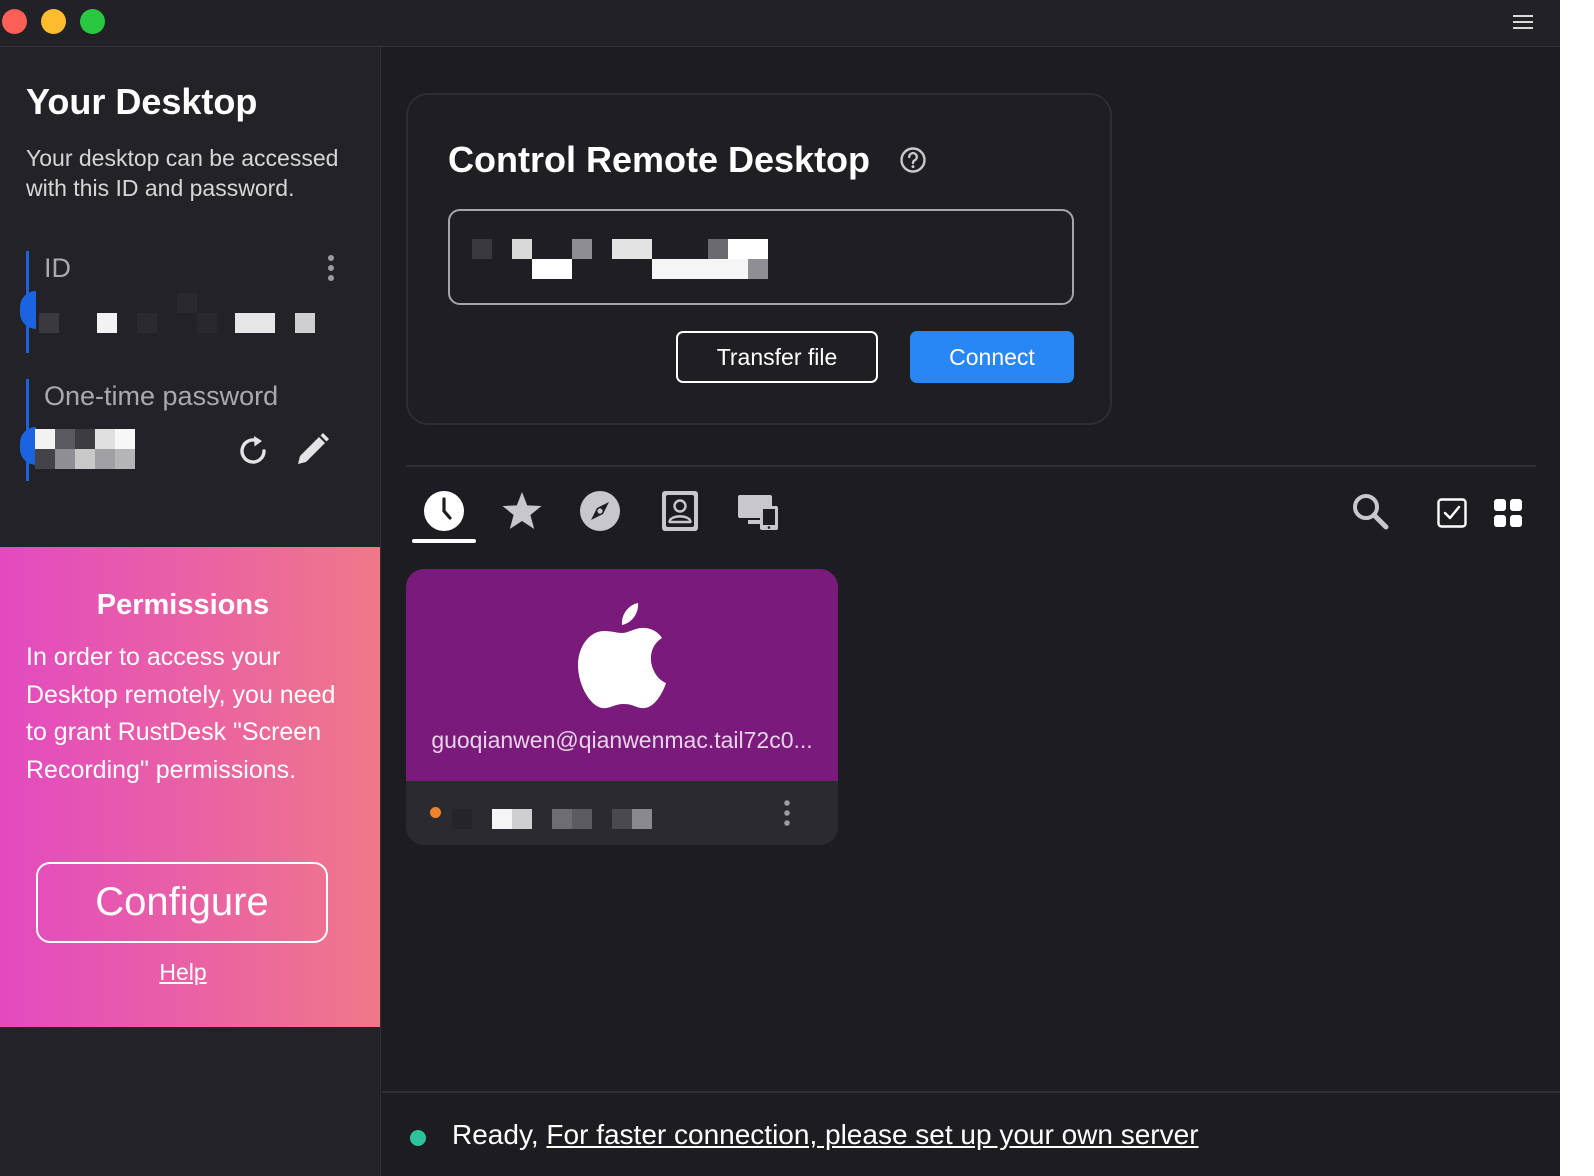  What do you see at coordinates (312, 450) in the screenshot?
I see `edit-pencil-icon` at bounding box center [312, 450].